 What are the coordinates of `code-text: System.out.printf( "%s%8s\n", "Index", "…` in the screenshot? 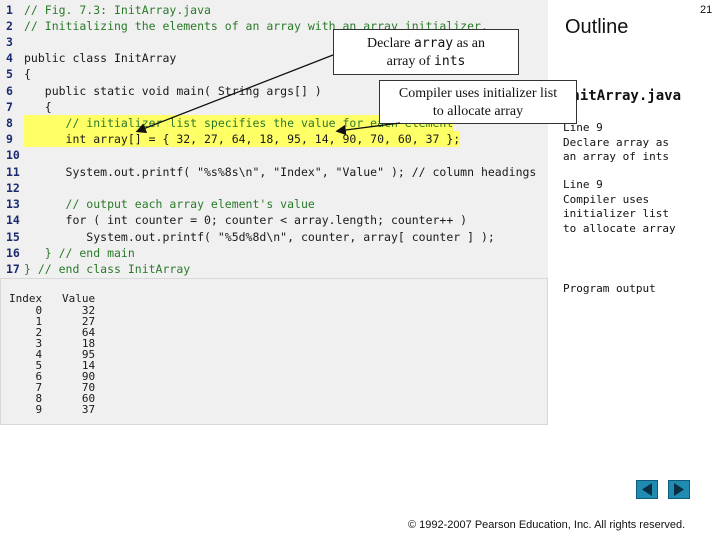 It's located at (280, 172).